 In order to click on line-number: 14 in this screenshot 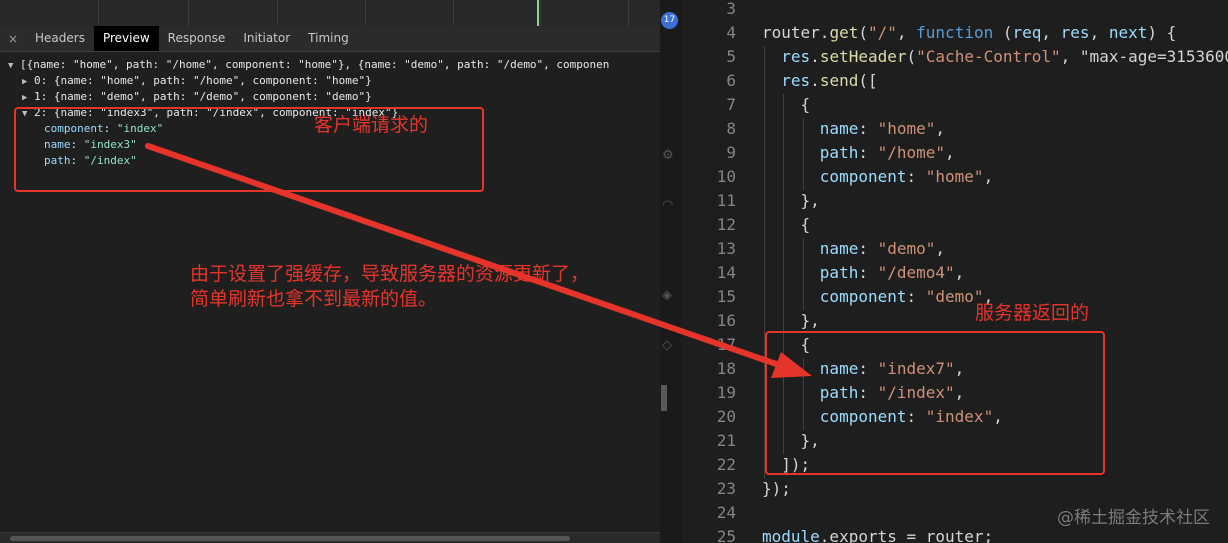, I will do `click(726, 272)`.